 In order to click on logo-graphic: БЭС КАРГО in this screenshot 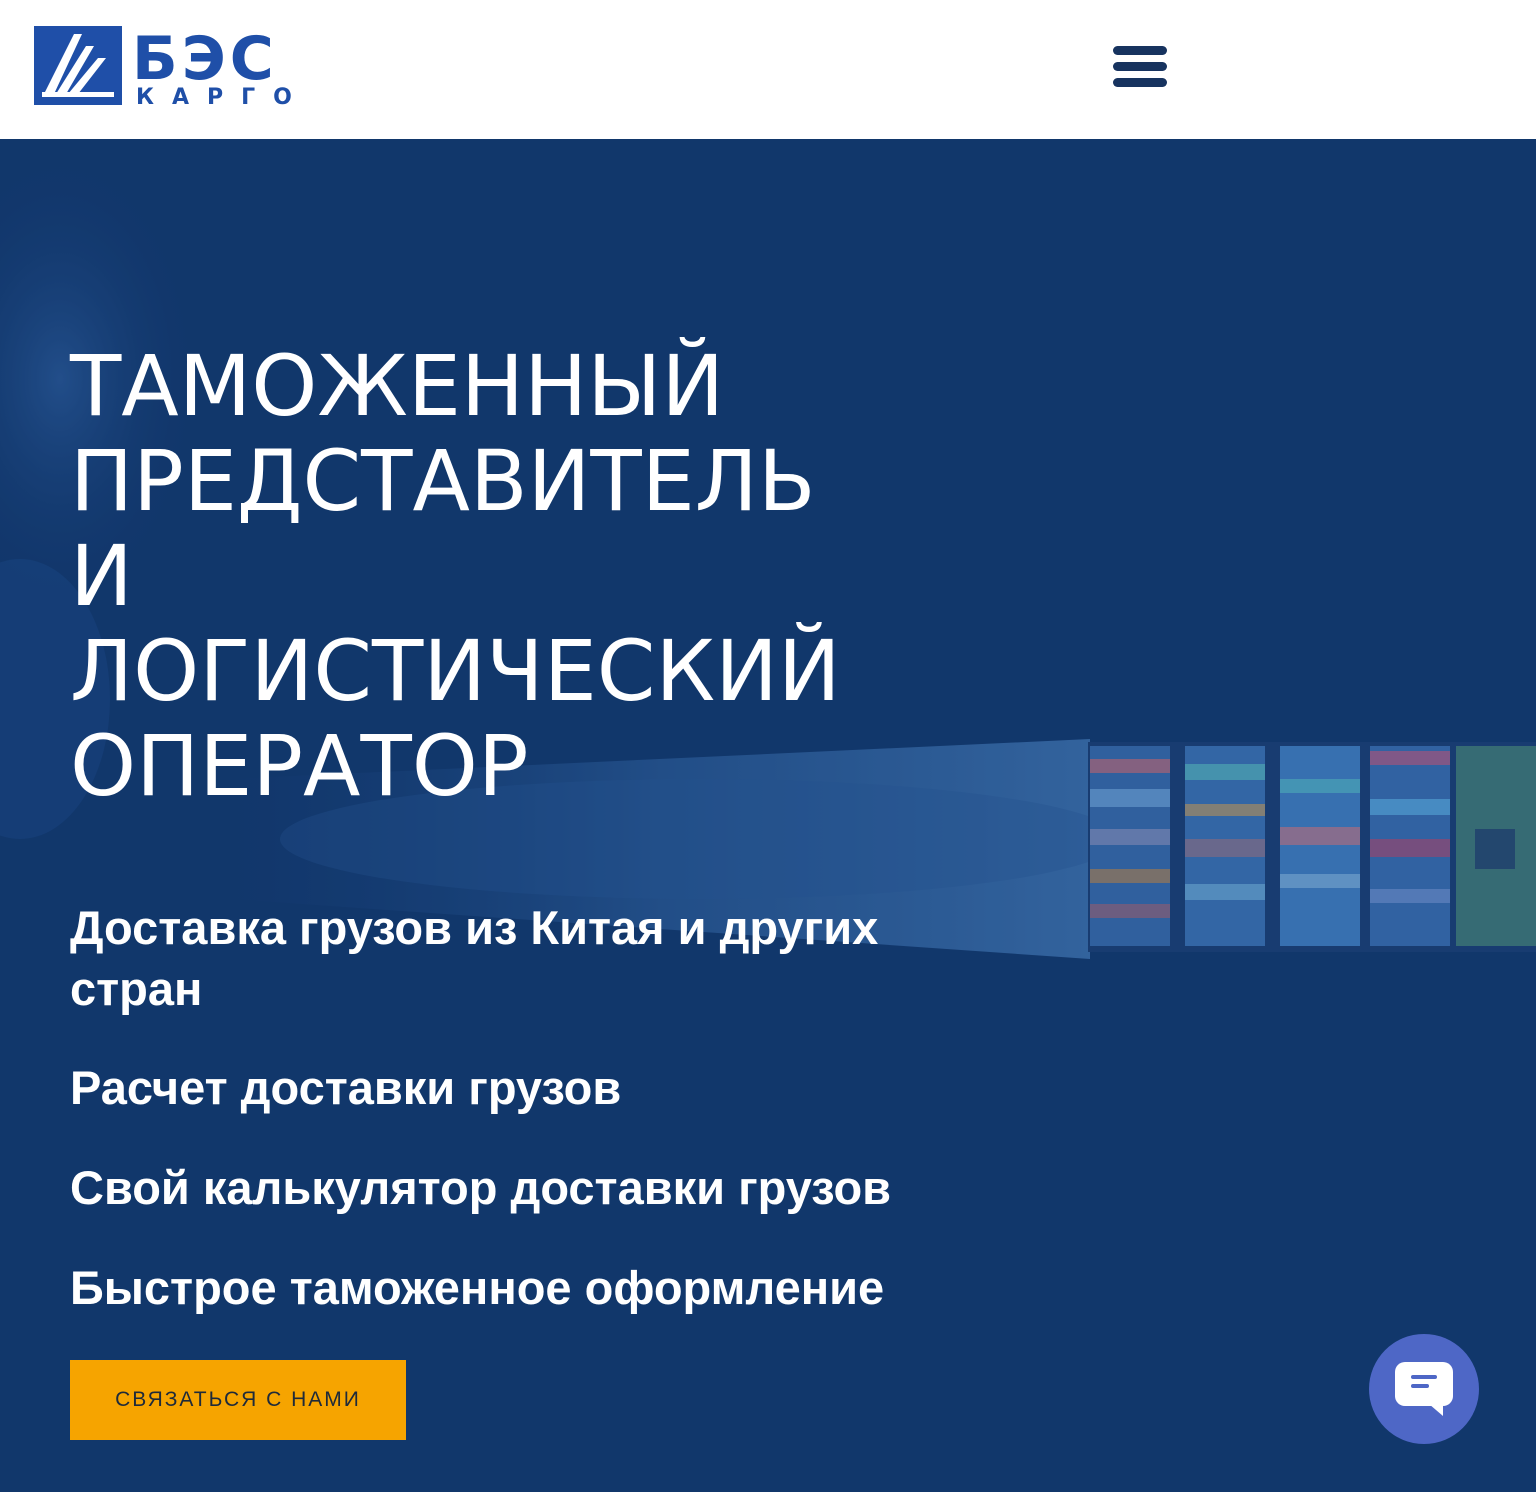, I will do `click(172, 67)`.